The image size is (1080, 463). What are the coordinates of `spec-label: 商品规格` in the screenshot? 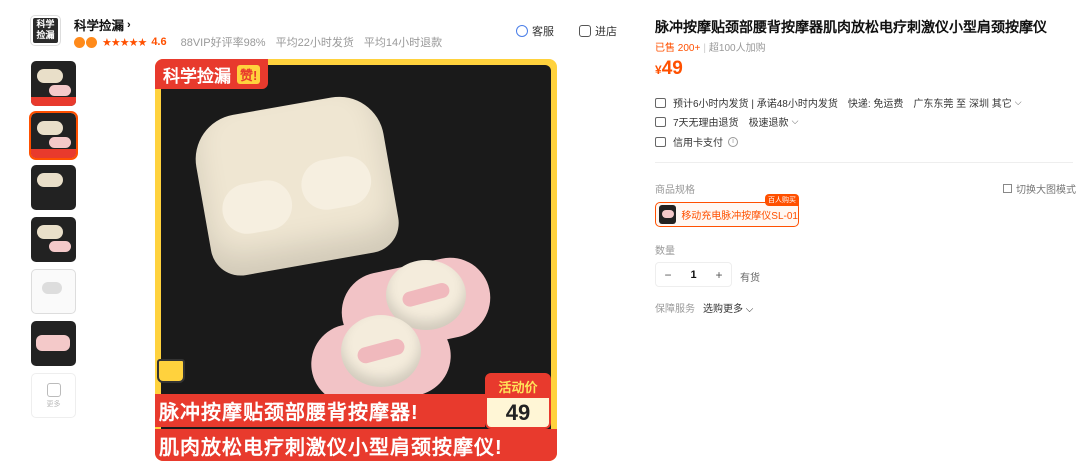 It's located at (675, 190).